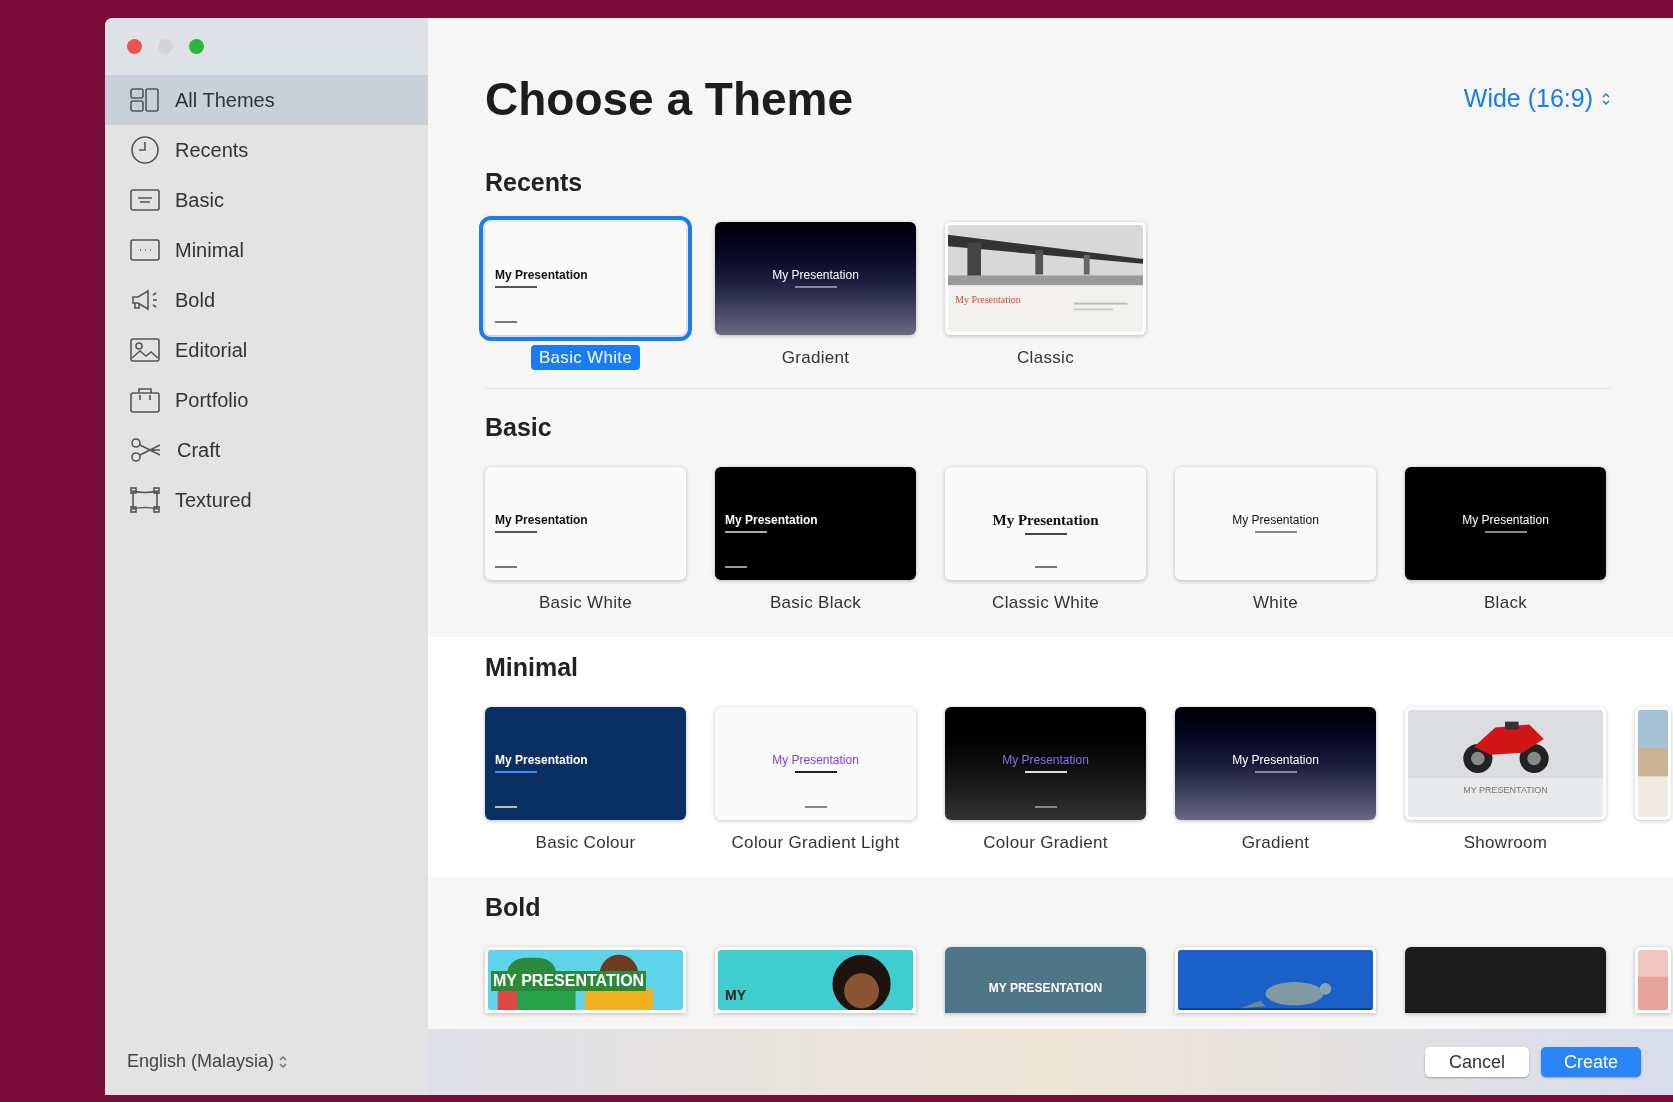 This screenshot has height=1102, width=1673. I want to click on create-button: Create, so click(1591, 1062).